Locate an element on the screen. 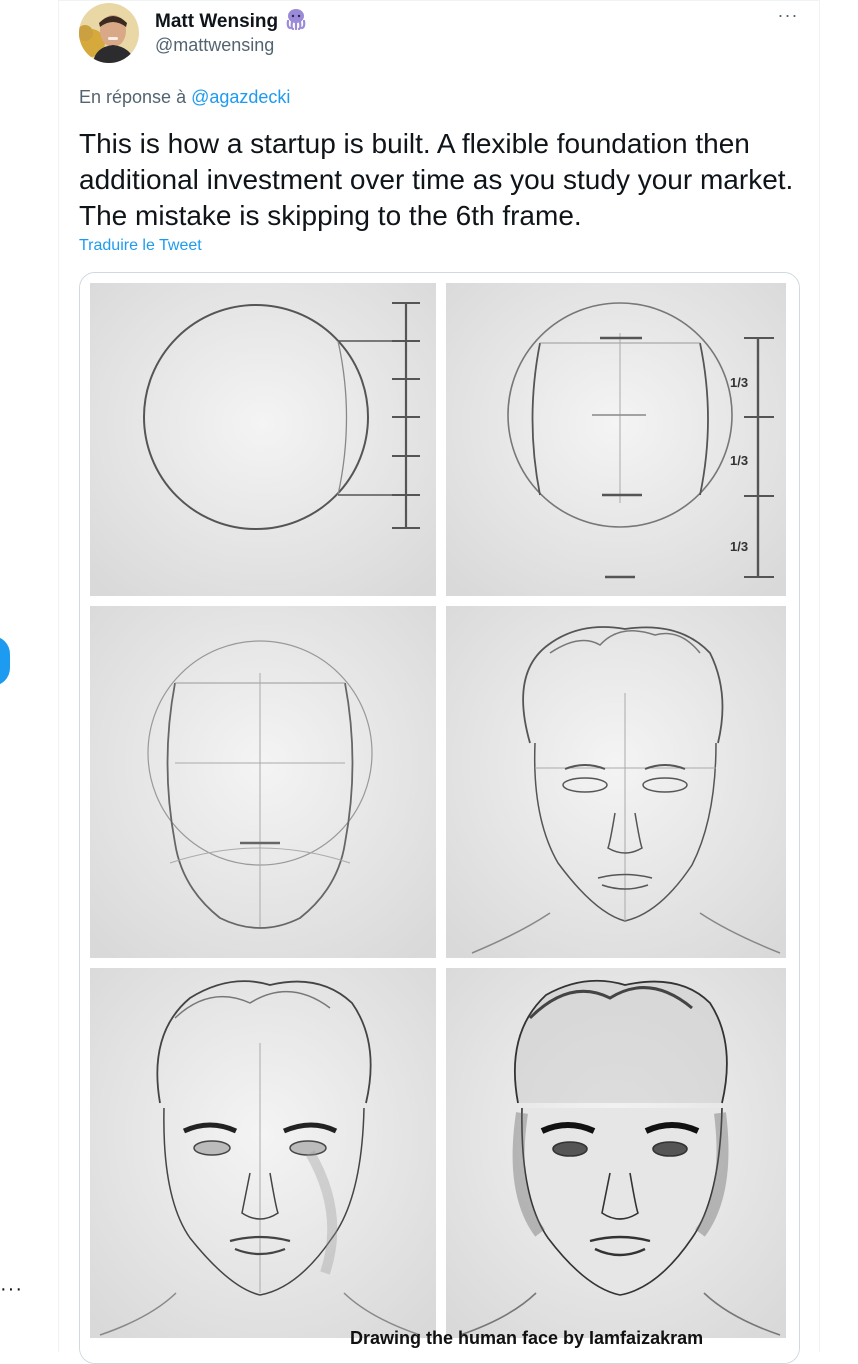 This screenshot has width=858, height=1364. reply-to-link: @agazdecki is located at coordinates (240, 97).